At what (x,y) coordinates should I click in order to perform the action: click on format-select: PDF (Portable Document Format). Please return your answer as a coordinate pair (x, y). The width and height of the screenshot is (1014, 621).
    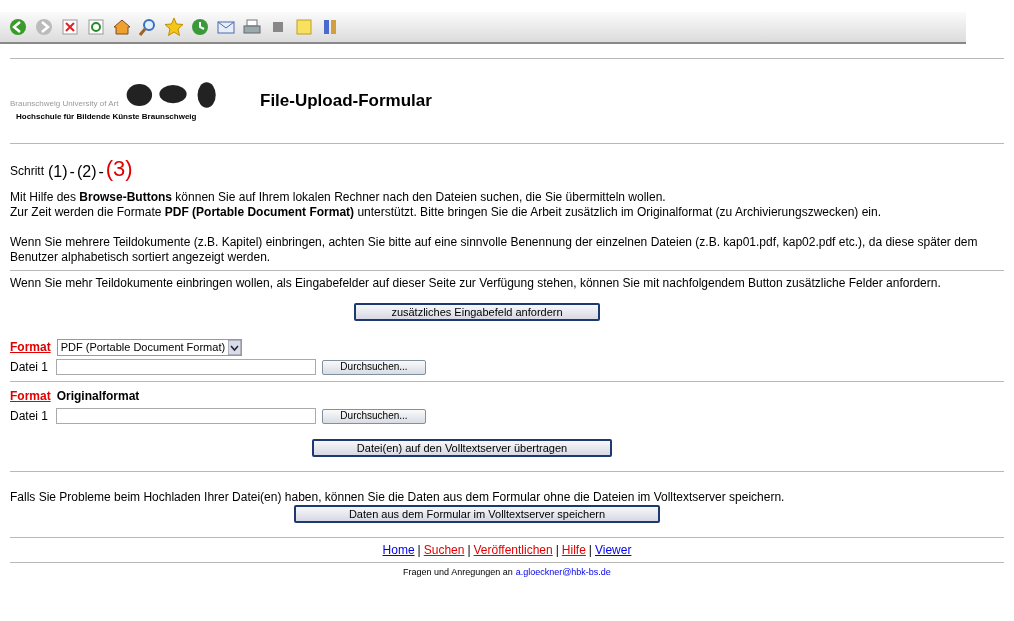
    Looking at the image, I should click on (149, 347).